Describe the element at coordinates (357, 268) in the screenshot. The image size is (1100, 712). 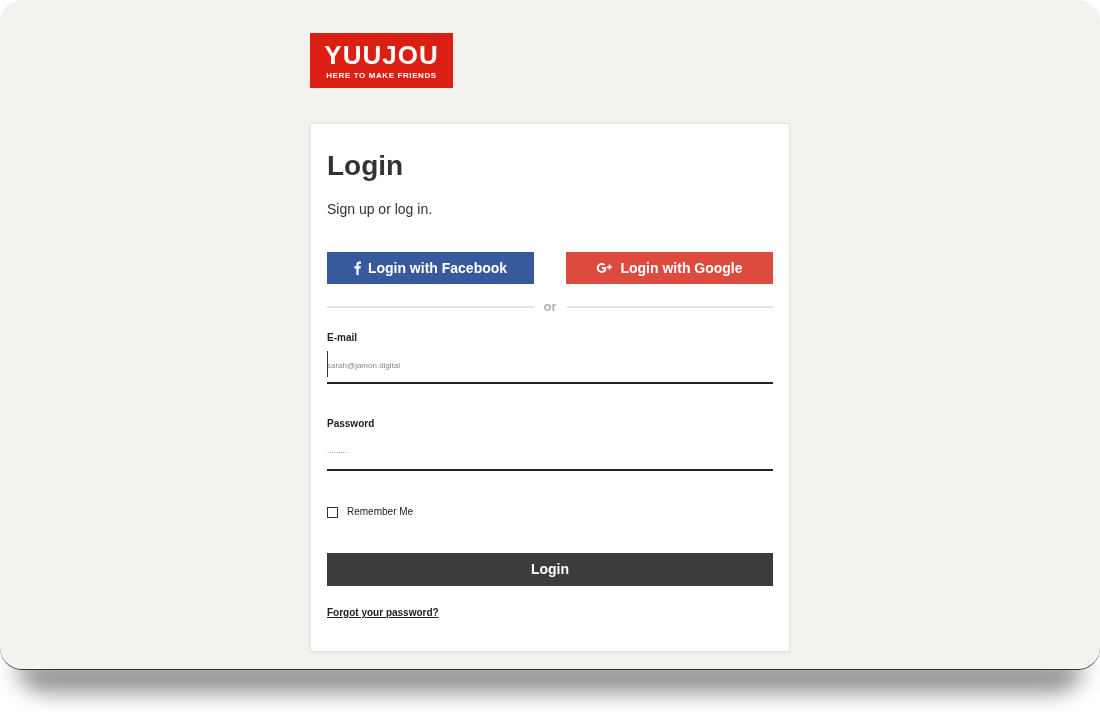
I see `facebook-f-icon` at that location.